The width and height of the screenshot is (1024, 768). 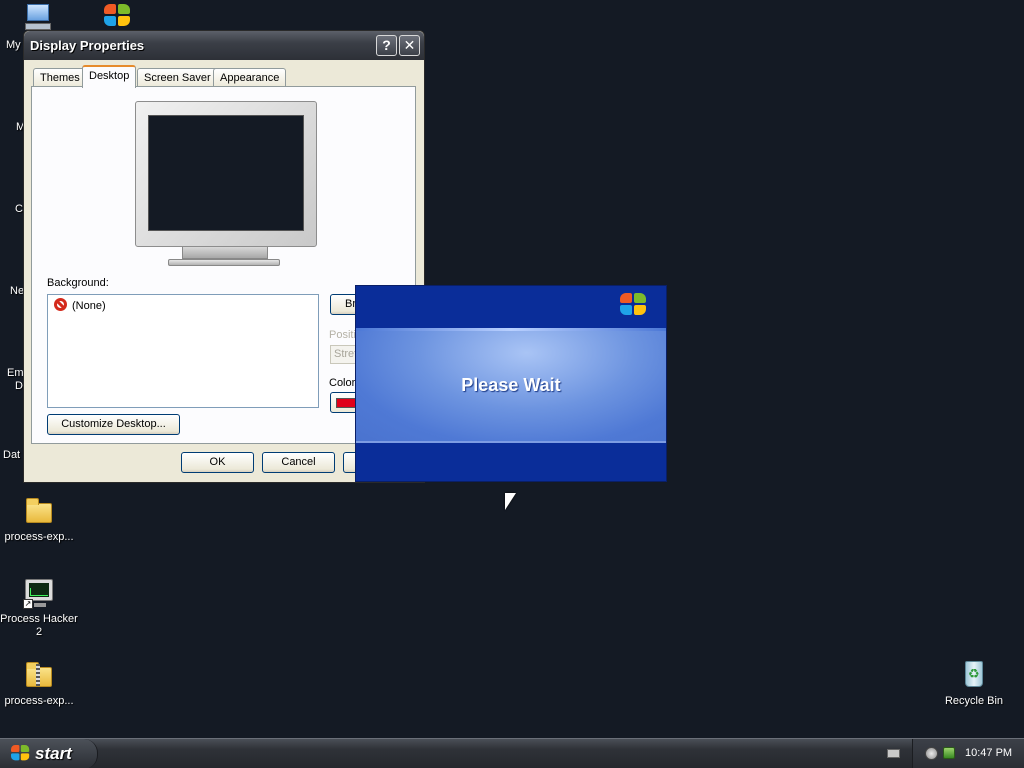 What do you see at coordinates (78, 283) in the screenshot?
I see `background-label: Background:` at bounding box center [78, 283].